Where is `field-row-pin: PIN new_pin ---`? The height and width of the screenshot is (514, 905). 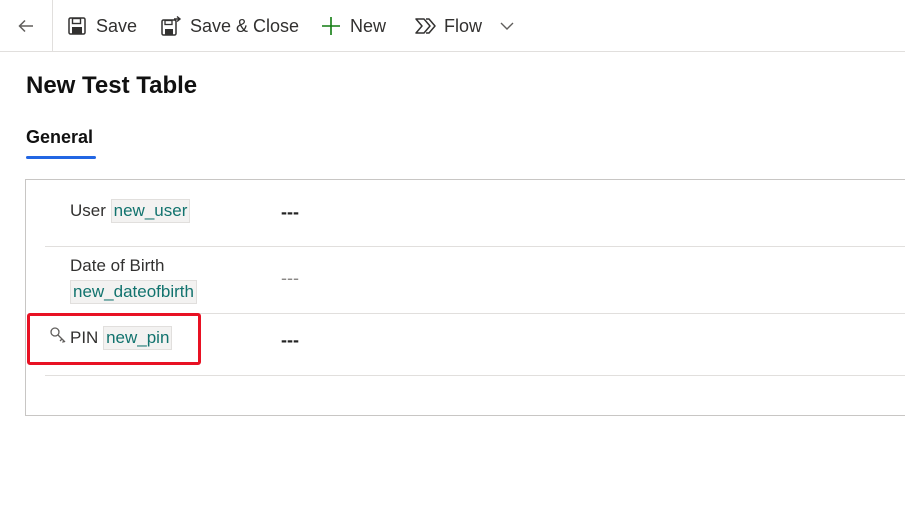
field-row-pin: PIN new_pin --- is located at coordinates (475, 345).